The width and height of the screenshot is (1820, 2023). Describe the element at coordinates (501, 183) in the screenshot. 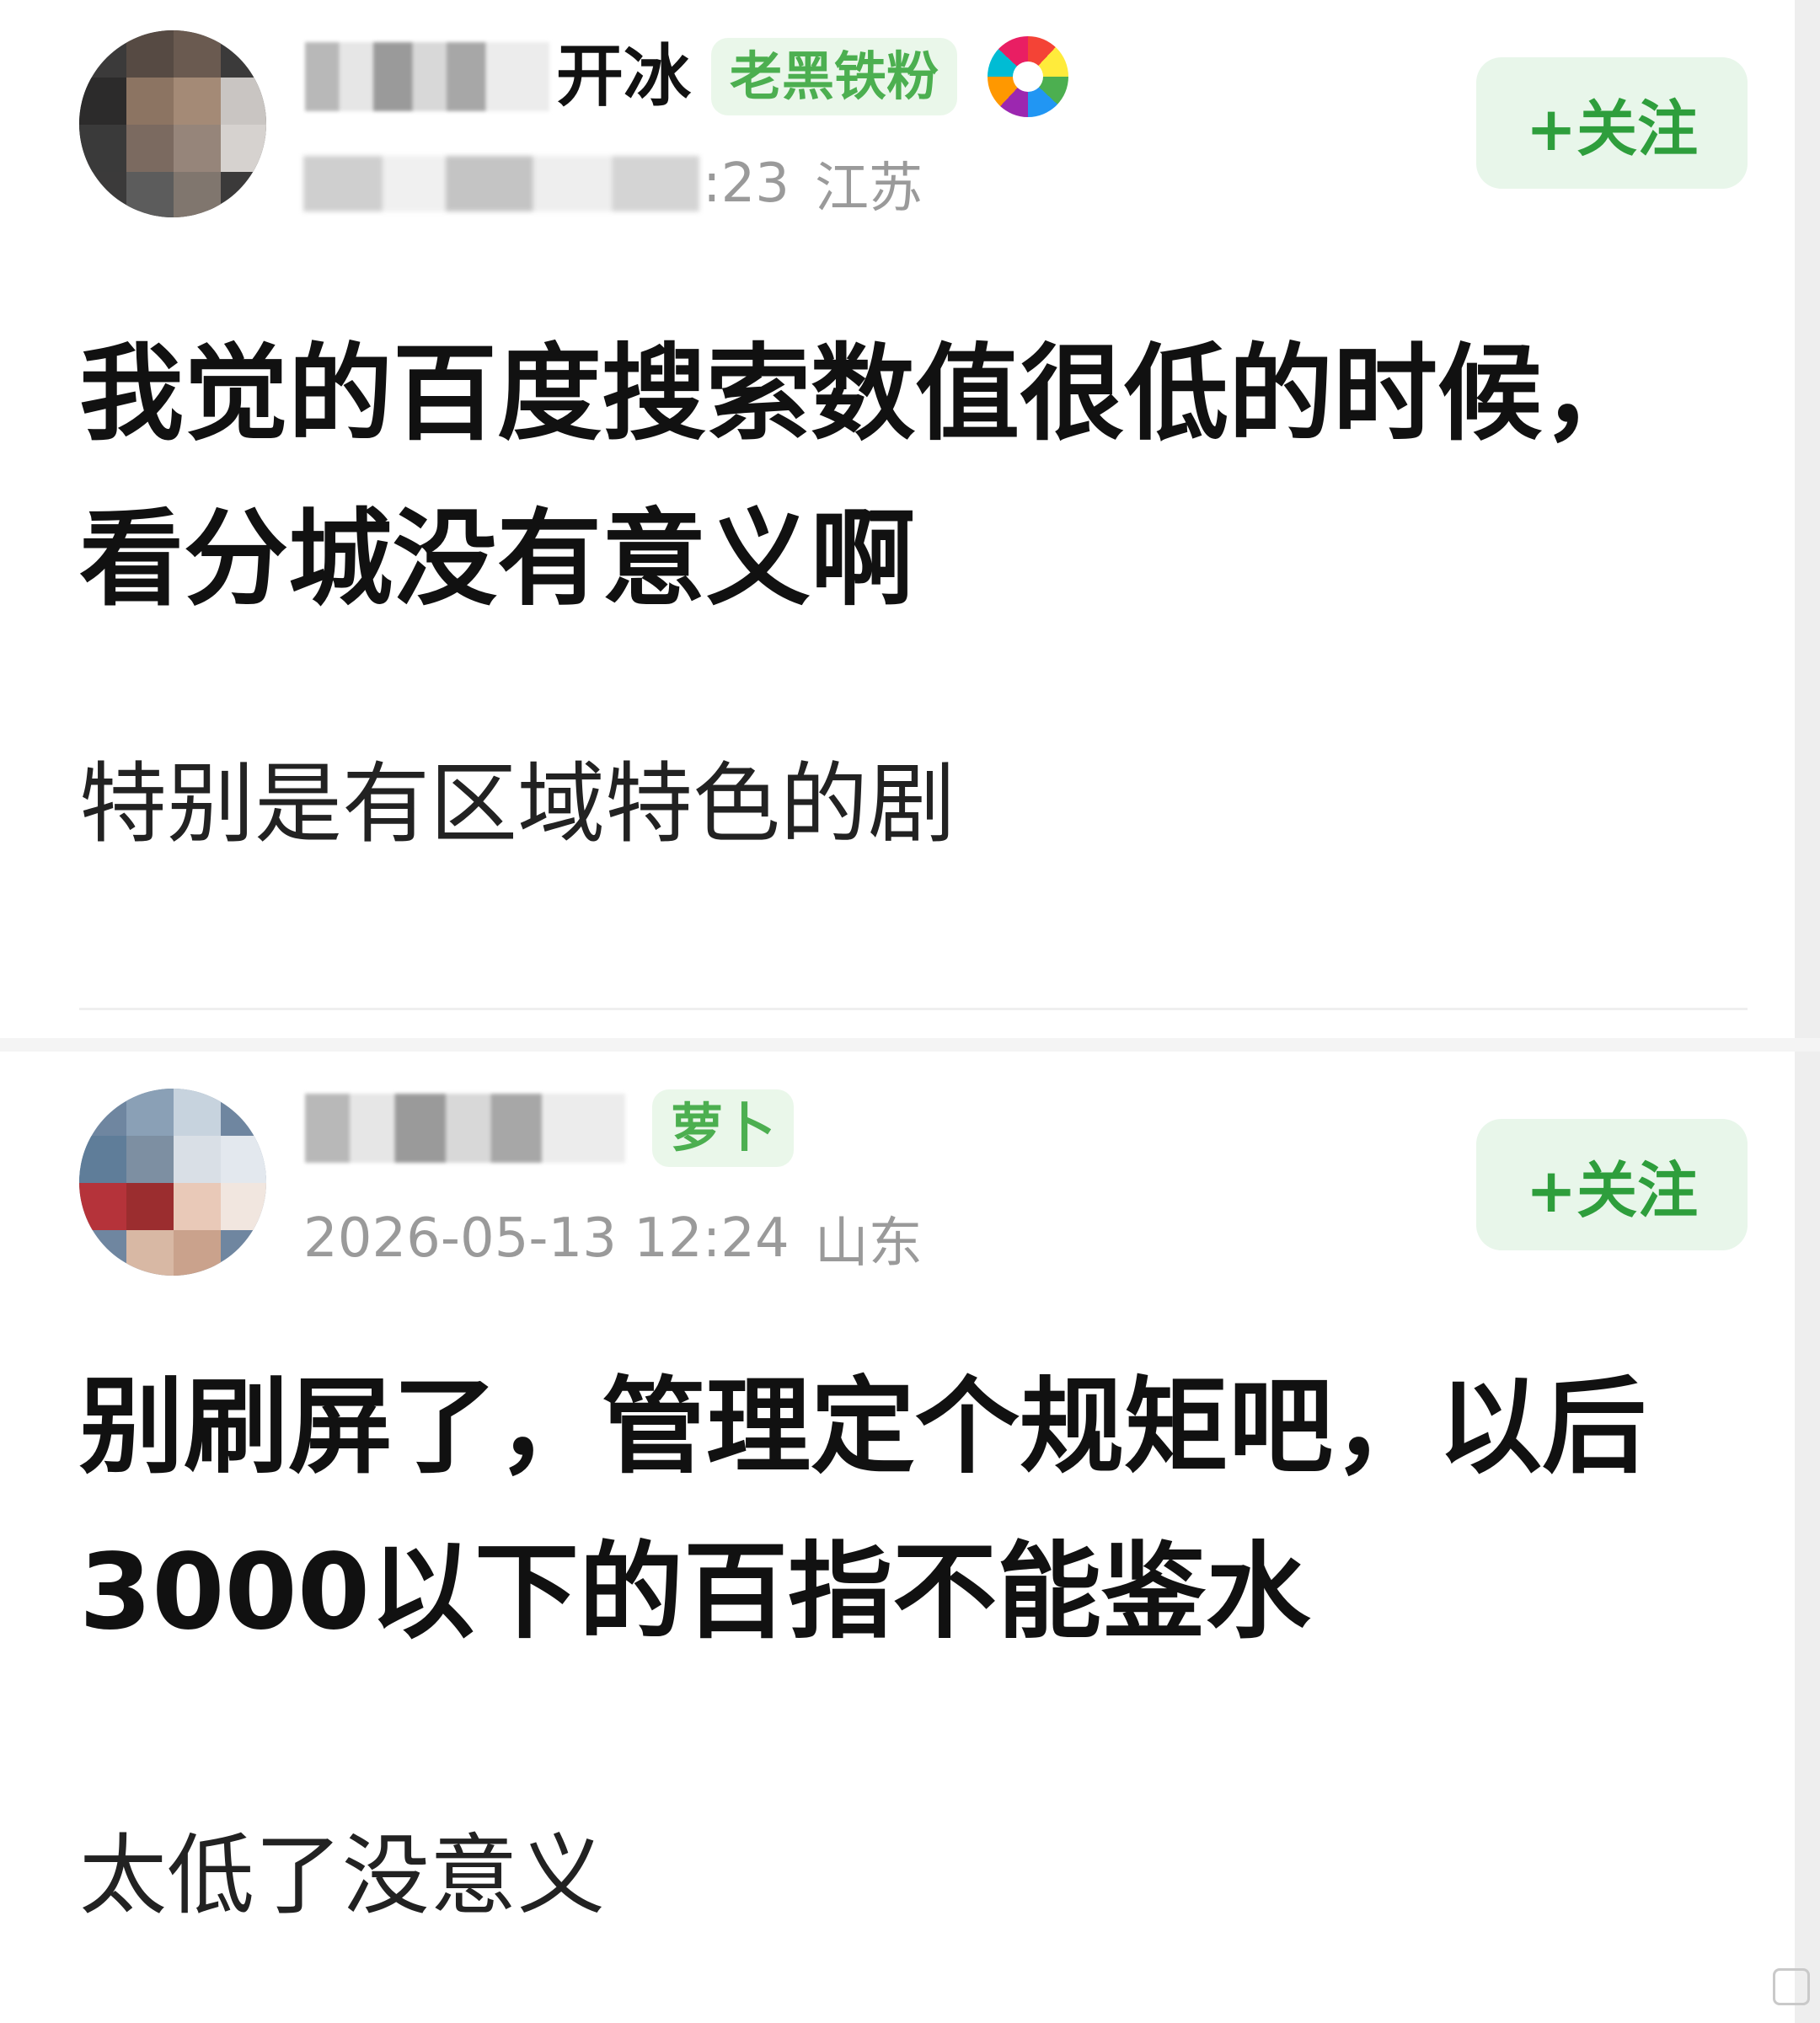

I see `timestamp-redacted` at that location.